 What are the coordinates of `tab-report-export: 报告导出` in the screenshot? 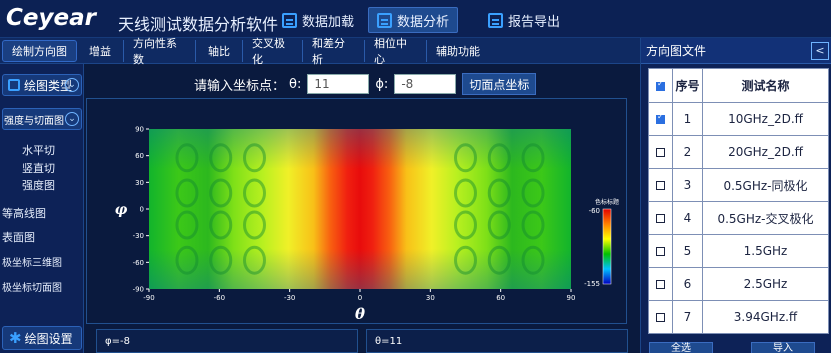 It's located at (524, 20).